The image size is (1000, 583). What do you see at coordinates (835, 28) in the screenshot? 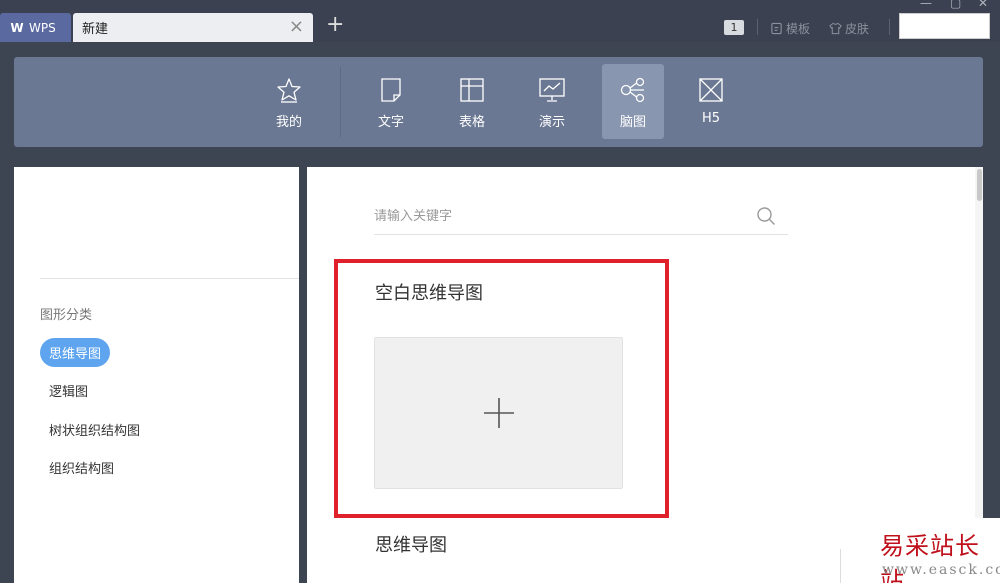
I see `shirt-icon` at bounding box center [835, 28].